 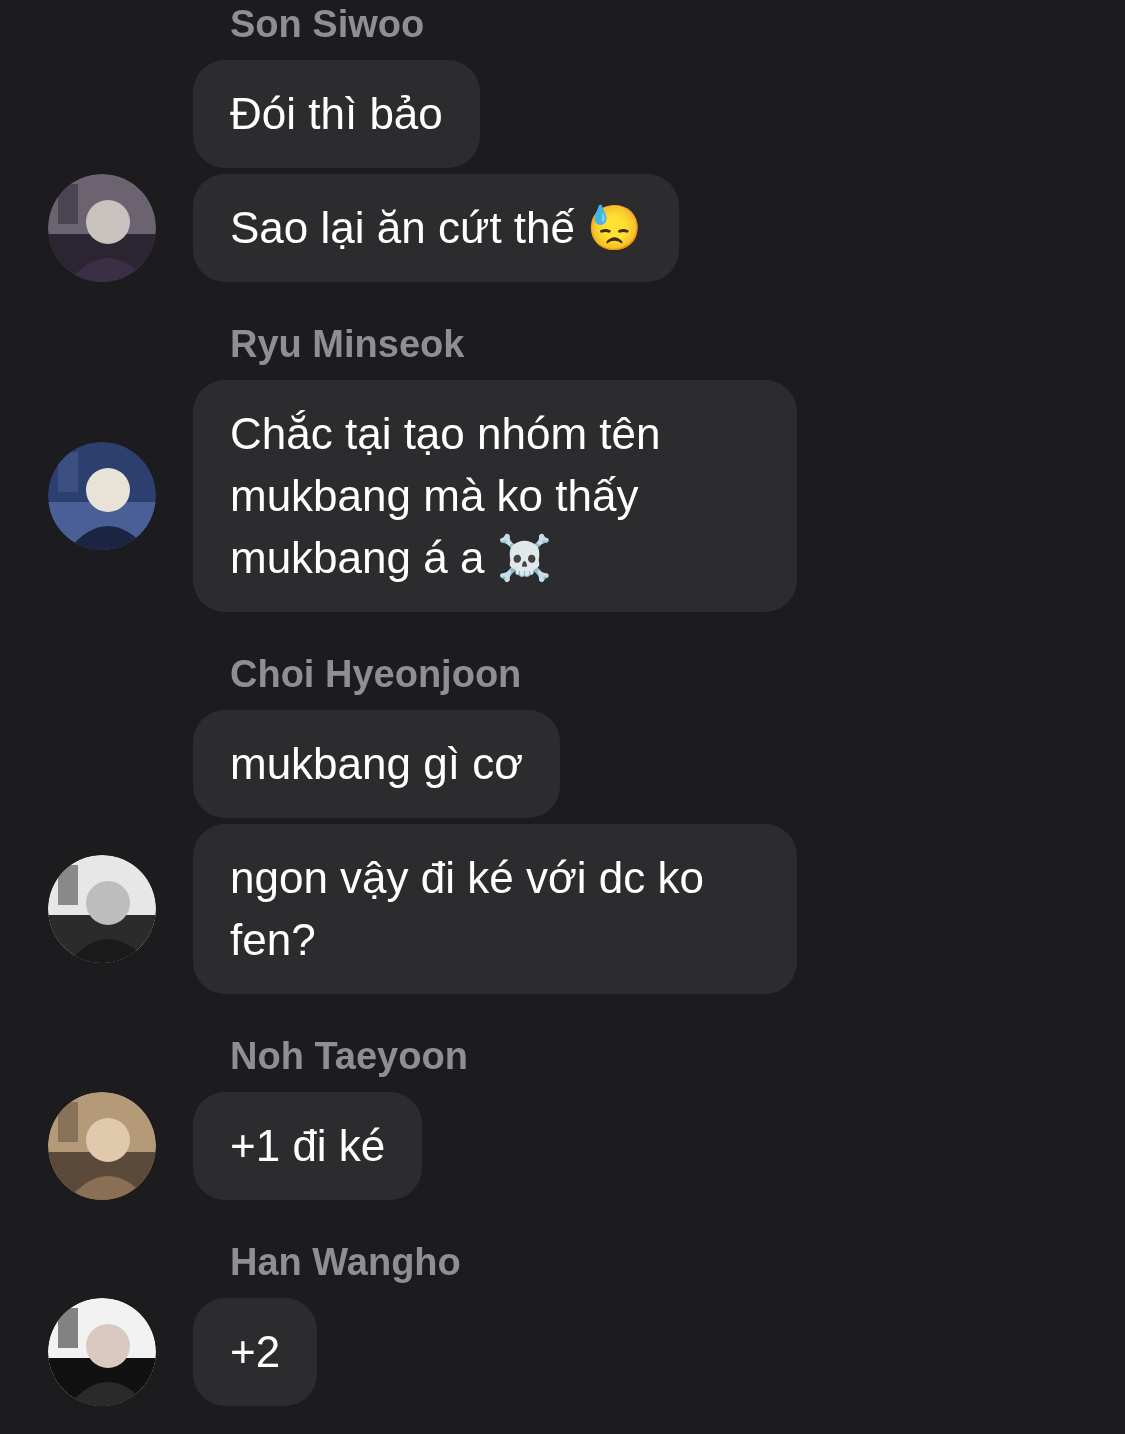 What do you see at coordinates (376, 764) in the screenshot?
I see `message-bubble: mukbang gì cơ` at bounding box center [376, 764].